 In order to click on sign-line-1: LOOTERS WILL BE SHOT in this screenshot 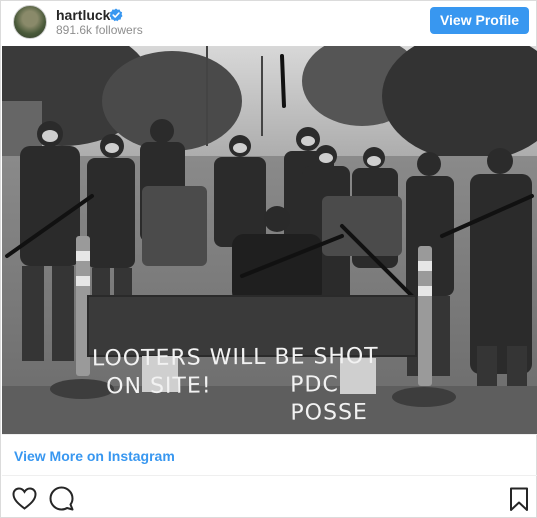, I will do `click(235, 357)`.